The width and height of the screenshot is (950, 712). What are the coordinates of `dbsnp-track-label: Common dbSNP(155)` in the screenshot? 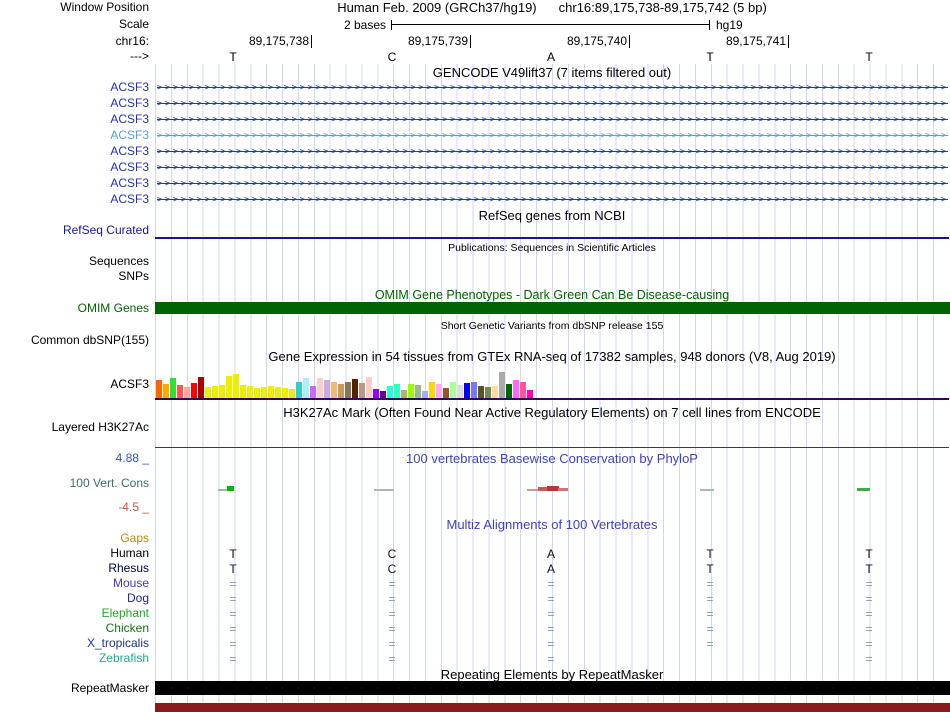 It's located at (76, 340).